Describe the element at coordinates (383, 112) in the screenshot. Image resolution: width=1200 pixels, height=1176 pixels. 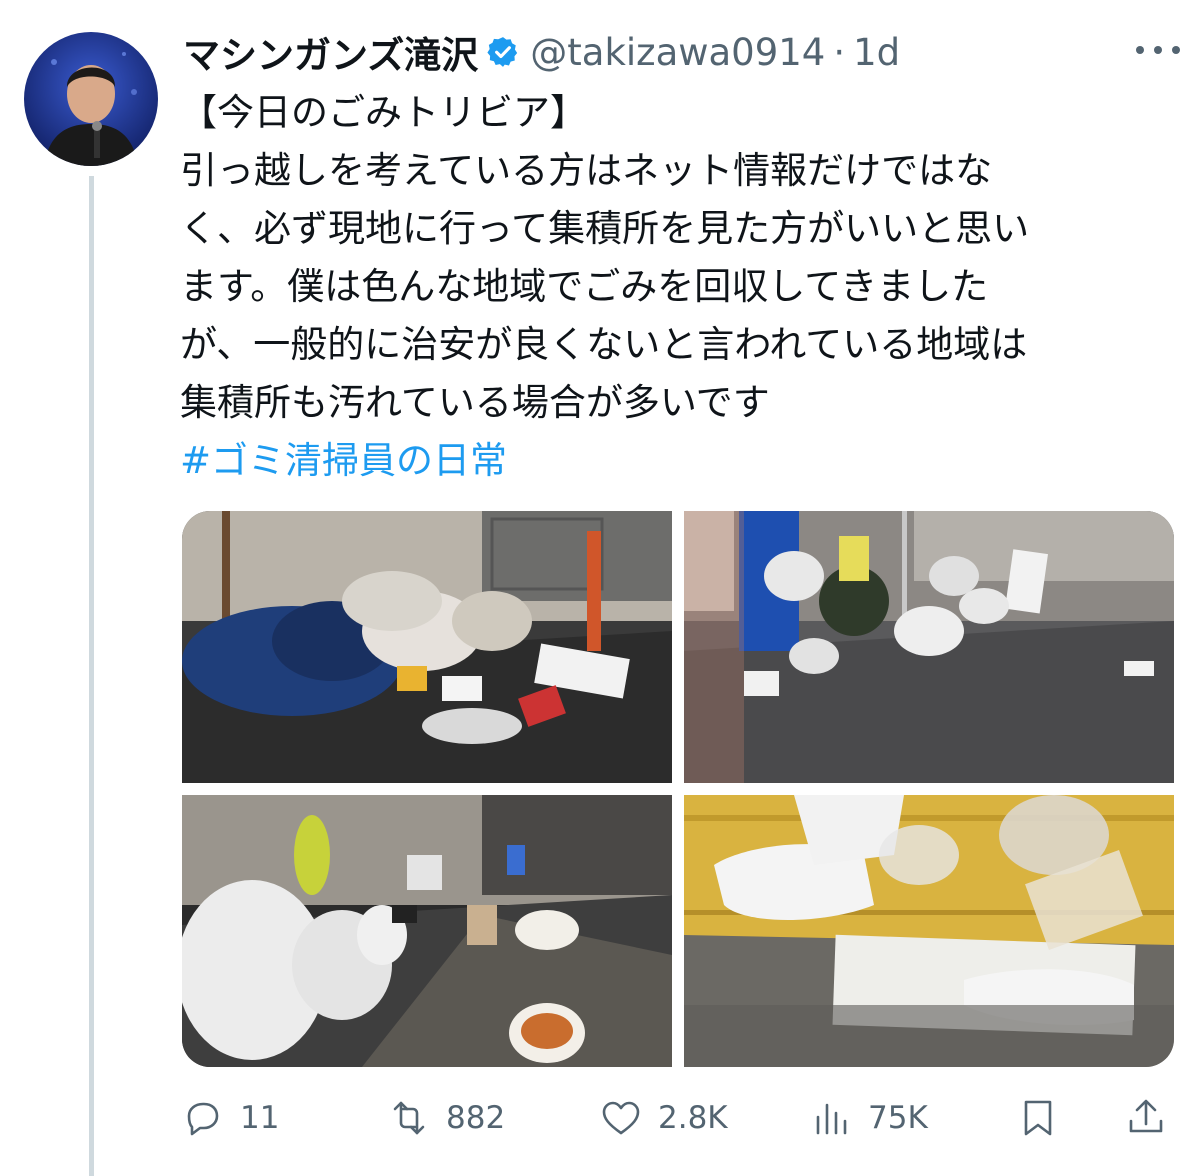
I see `tweet-text-line: 【今日のごみトリビア】` at that location.